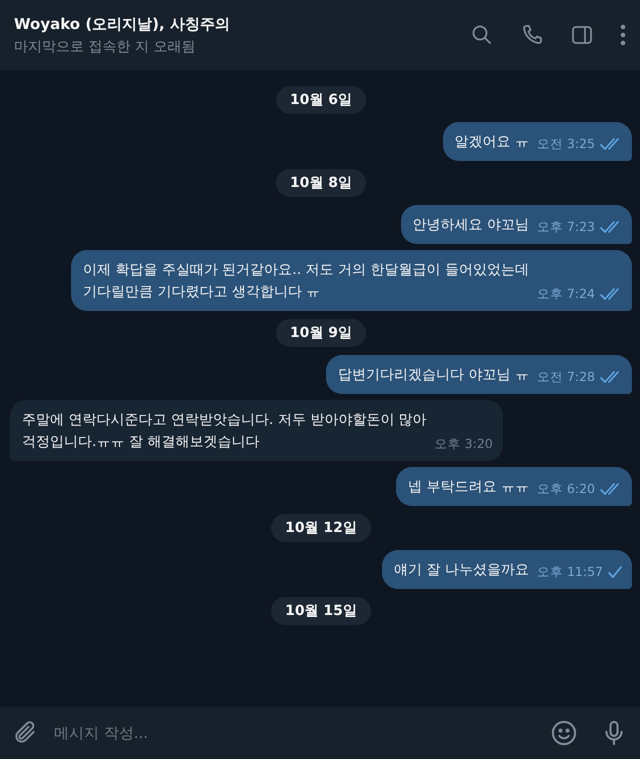 The height and width of the screenshot is (759, 640). Describe the element at coordinates (224, 420) in the screenshot. I see `message-text-line: 주말에 연락다시준다고 연락받앗습니다. 저두 받아야할돈이 많아` at that location.